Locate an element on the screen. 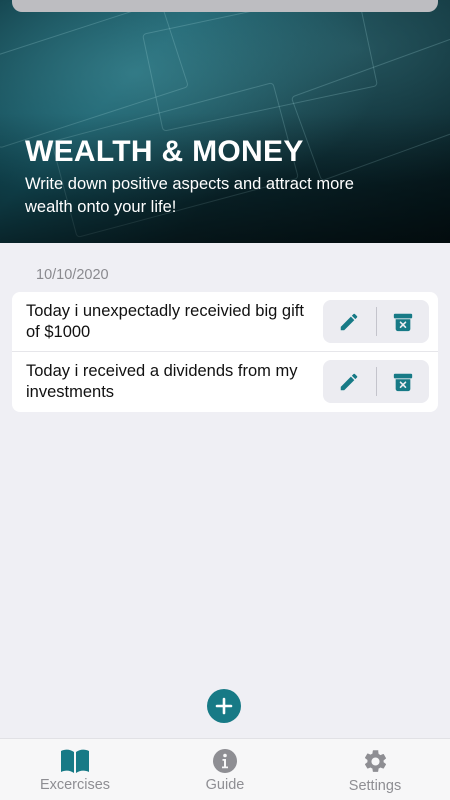 The height and width of the screenshot is (800, 450). book-icon is located at coordinates (75, 761).